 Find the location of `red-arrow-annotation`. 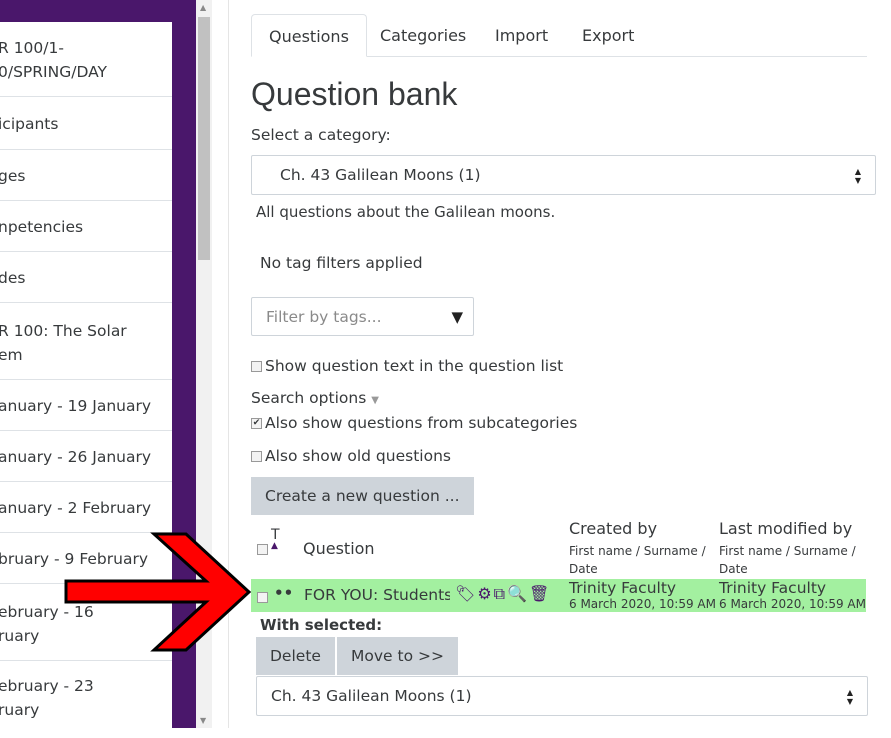

red-arrow-annotation is located at coordinates (158, 592).